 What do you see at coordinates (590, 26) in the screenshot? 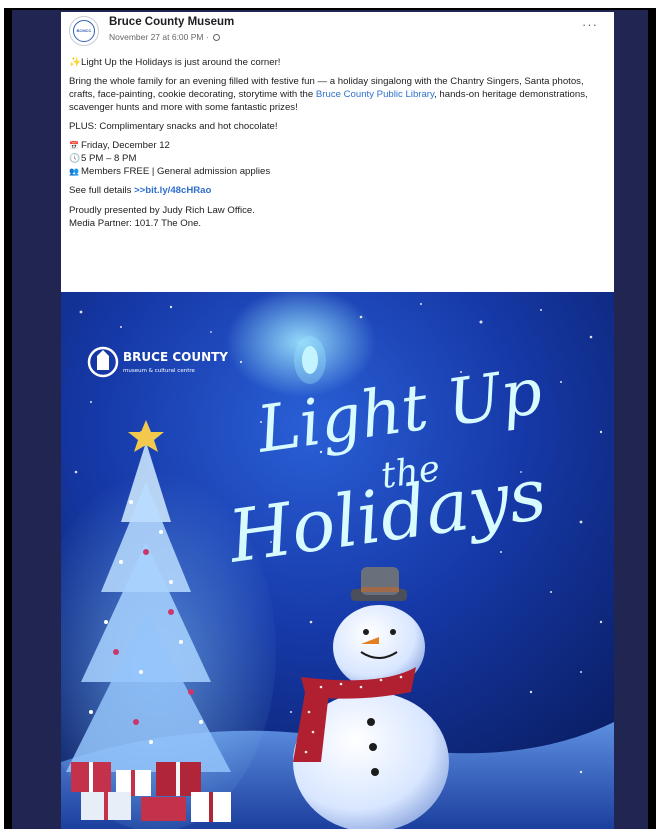
I see `more-options-button: ···` at bounding box center [590, 26].